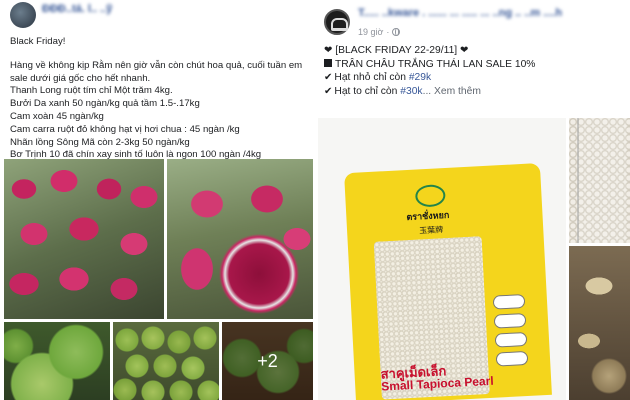  I want to click on bag-brand: ตราชั่งหยก, so click(428, 216).